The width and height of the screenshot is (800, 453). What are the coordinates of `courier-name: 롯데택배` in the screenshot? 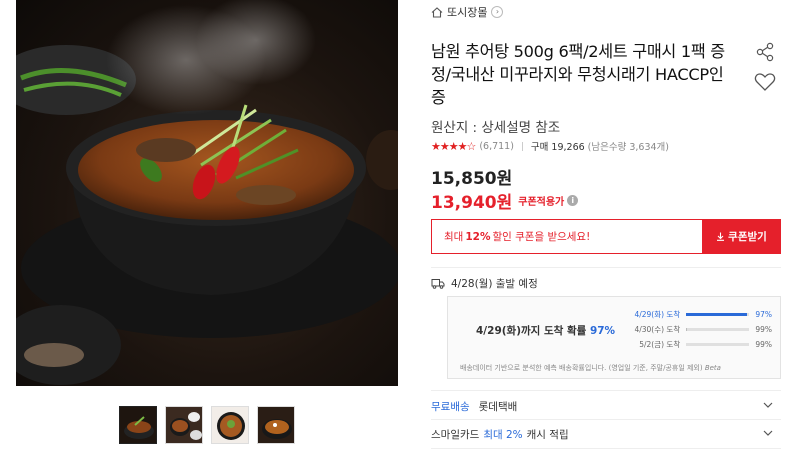 It's located at (498, 406).